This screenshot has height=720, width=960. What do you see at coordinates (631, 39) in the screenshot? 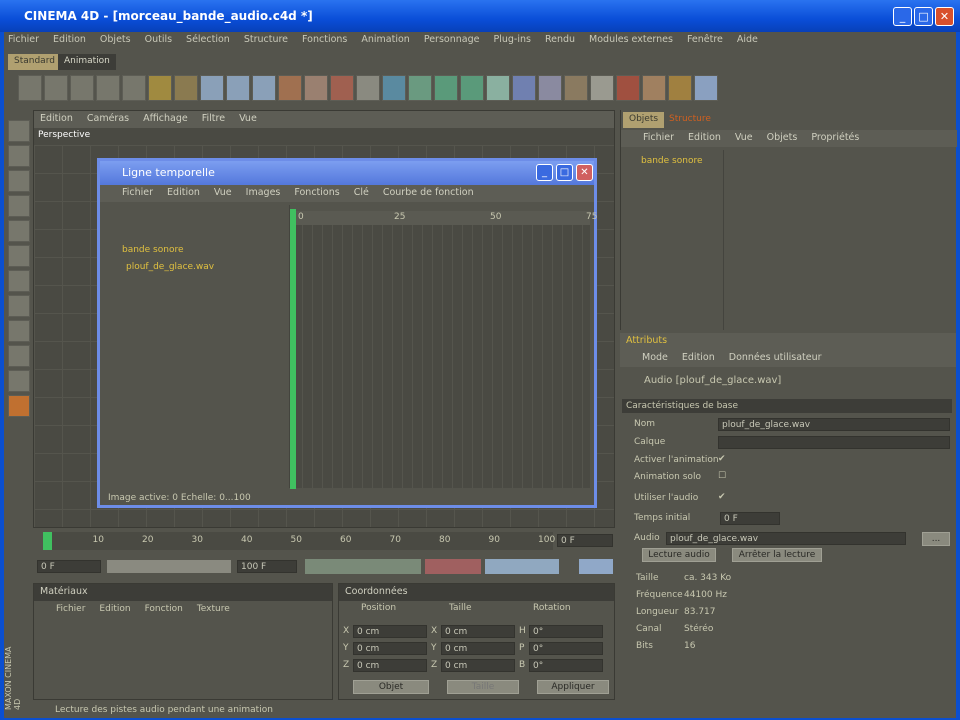
I see `menu-item: Modules externes` at bounding box center [631, 39].